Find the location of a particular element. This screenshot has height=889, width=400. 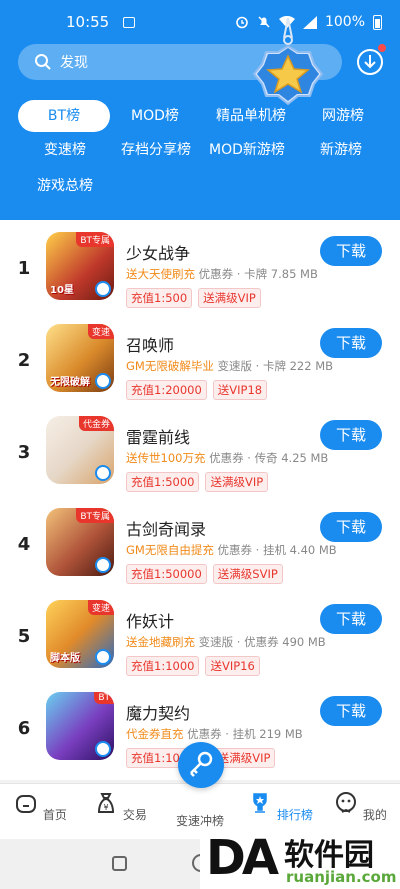

rank-number: 1 is located at coordinates (24, 268).